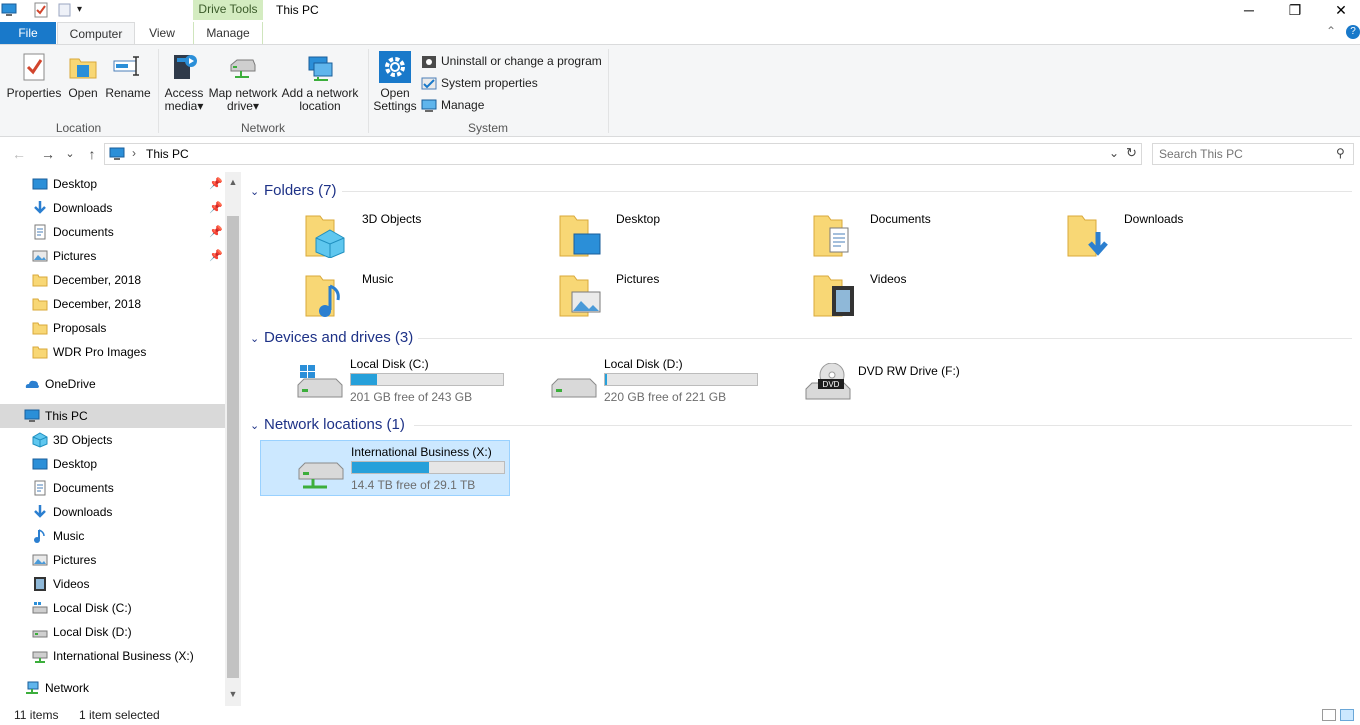 Image resolution: width=1360 pixels, height=725 pixels. Describe the element at coordinates (1347, 715) in the screenshot. I see `large-icons-view-button` at that location.